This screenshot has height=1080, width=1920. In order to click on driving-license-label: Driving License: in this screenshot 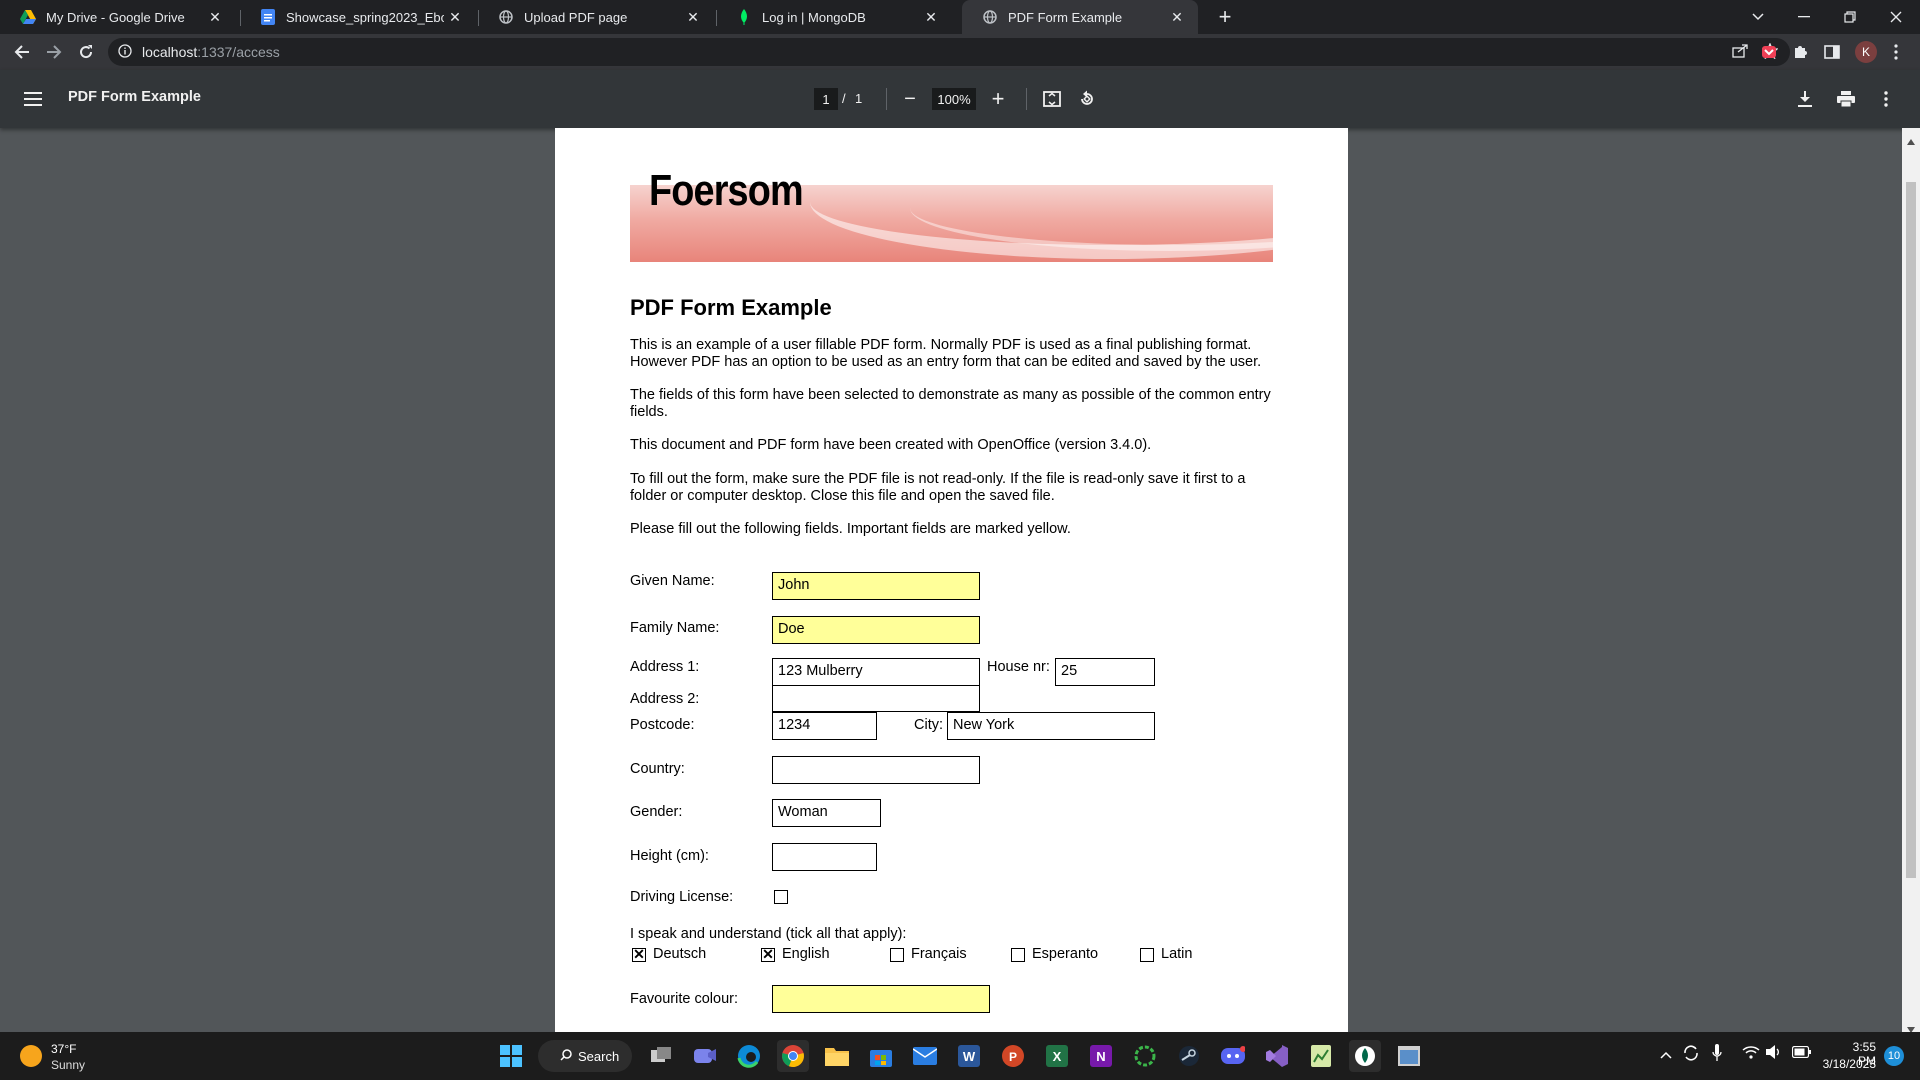, I will do `click(682, 897)`.